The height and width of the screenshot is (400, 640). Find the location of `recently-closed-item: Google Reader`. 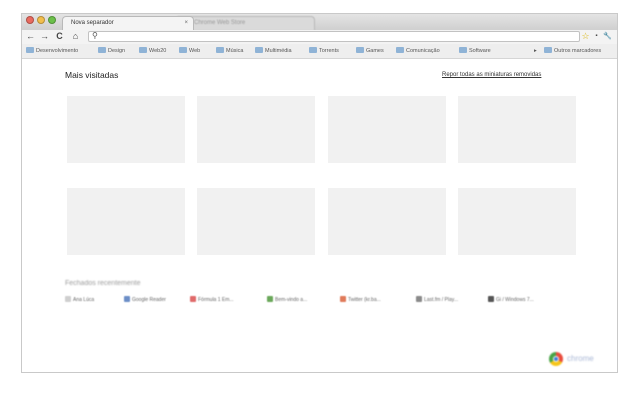

recently-closed-item: Google Reader is located at coordinates (145, 299).